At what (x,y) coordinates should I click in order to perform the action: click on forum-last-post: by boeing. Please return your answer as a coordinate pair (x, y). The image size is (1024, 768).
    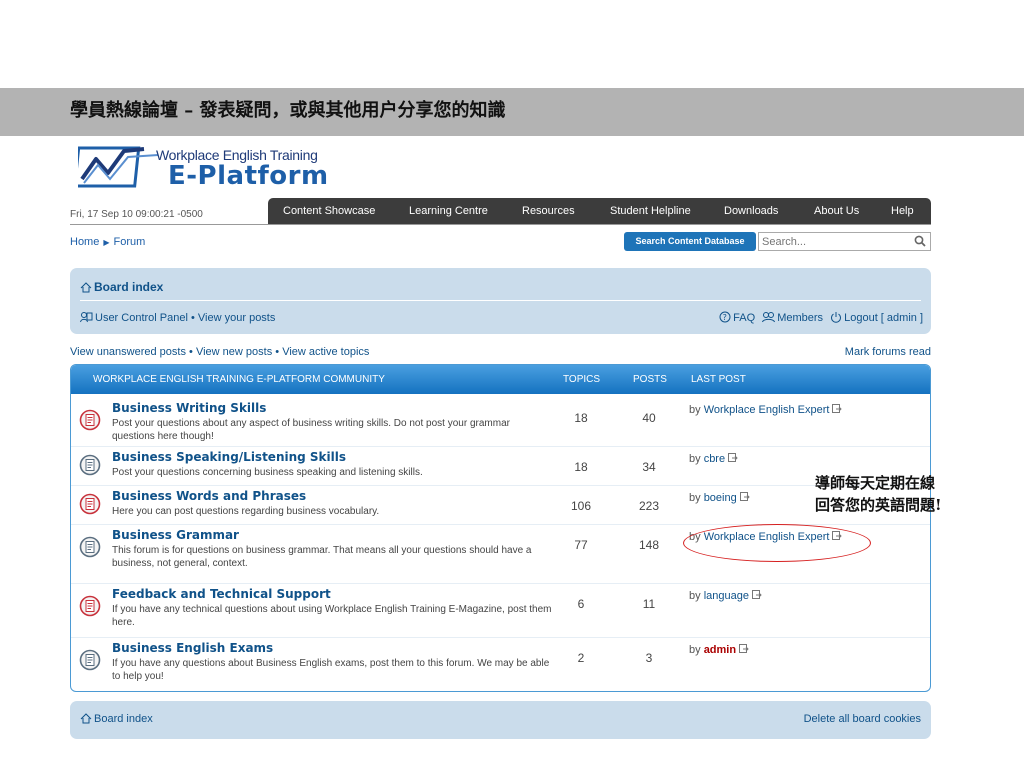
    Looking at the image, I should click on (719, 498).